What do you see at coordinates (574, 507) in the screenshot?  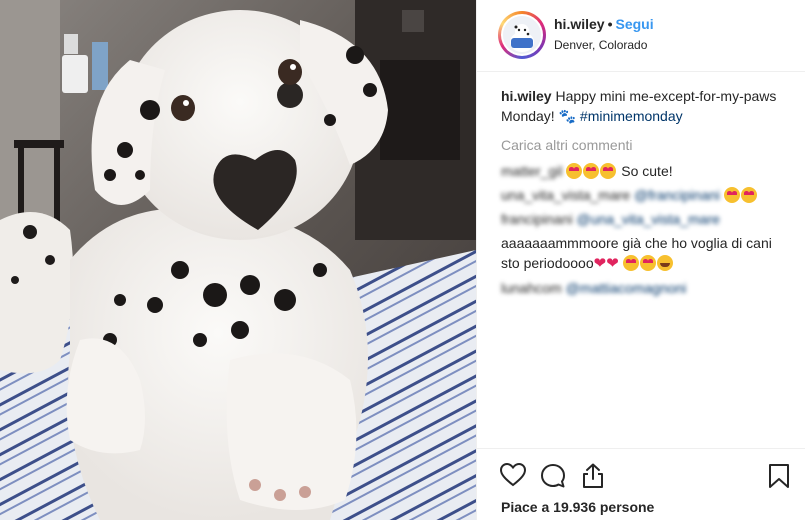 I see `likes-number: 19.936` at bounding box center [574, 507].